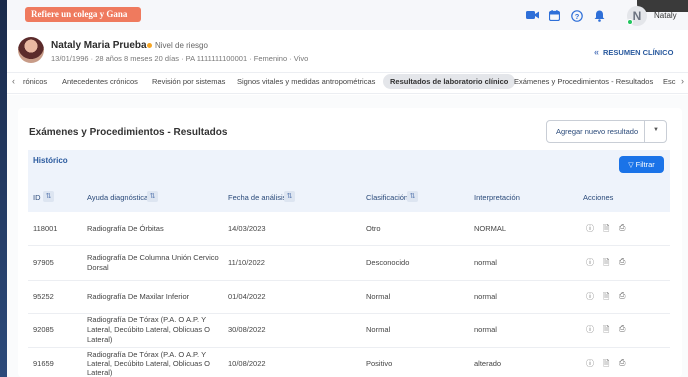  Describe the element at coordinates (597, 52) in the screenshot. I see `double-chevron-left-icon: «` at that location.